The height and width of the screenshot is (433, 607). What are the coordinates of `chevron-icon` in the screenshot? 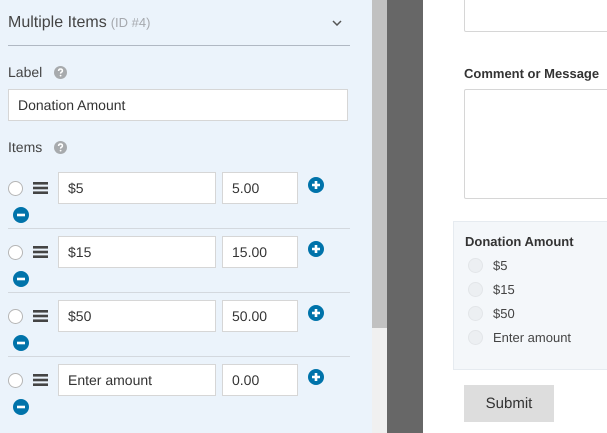 It's located at (337, 23).